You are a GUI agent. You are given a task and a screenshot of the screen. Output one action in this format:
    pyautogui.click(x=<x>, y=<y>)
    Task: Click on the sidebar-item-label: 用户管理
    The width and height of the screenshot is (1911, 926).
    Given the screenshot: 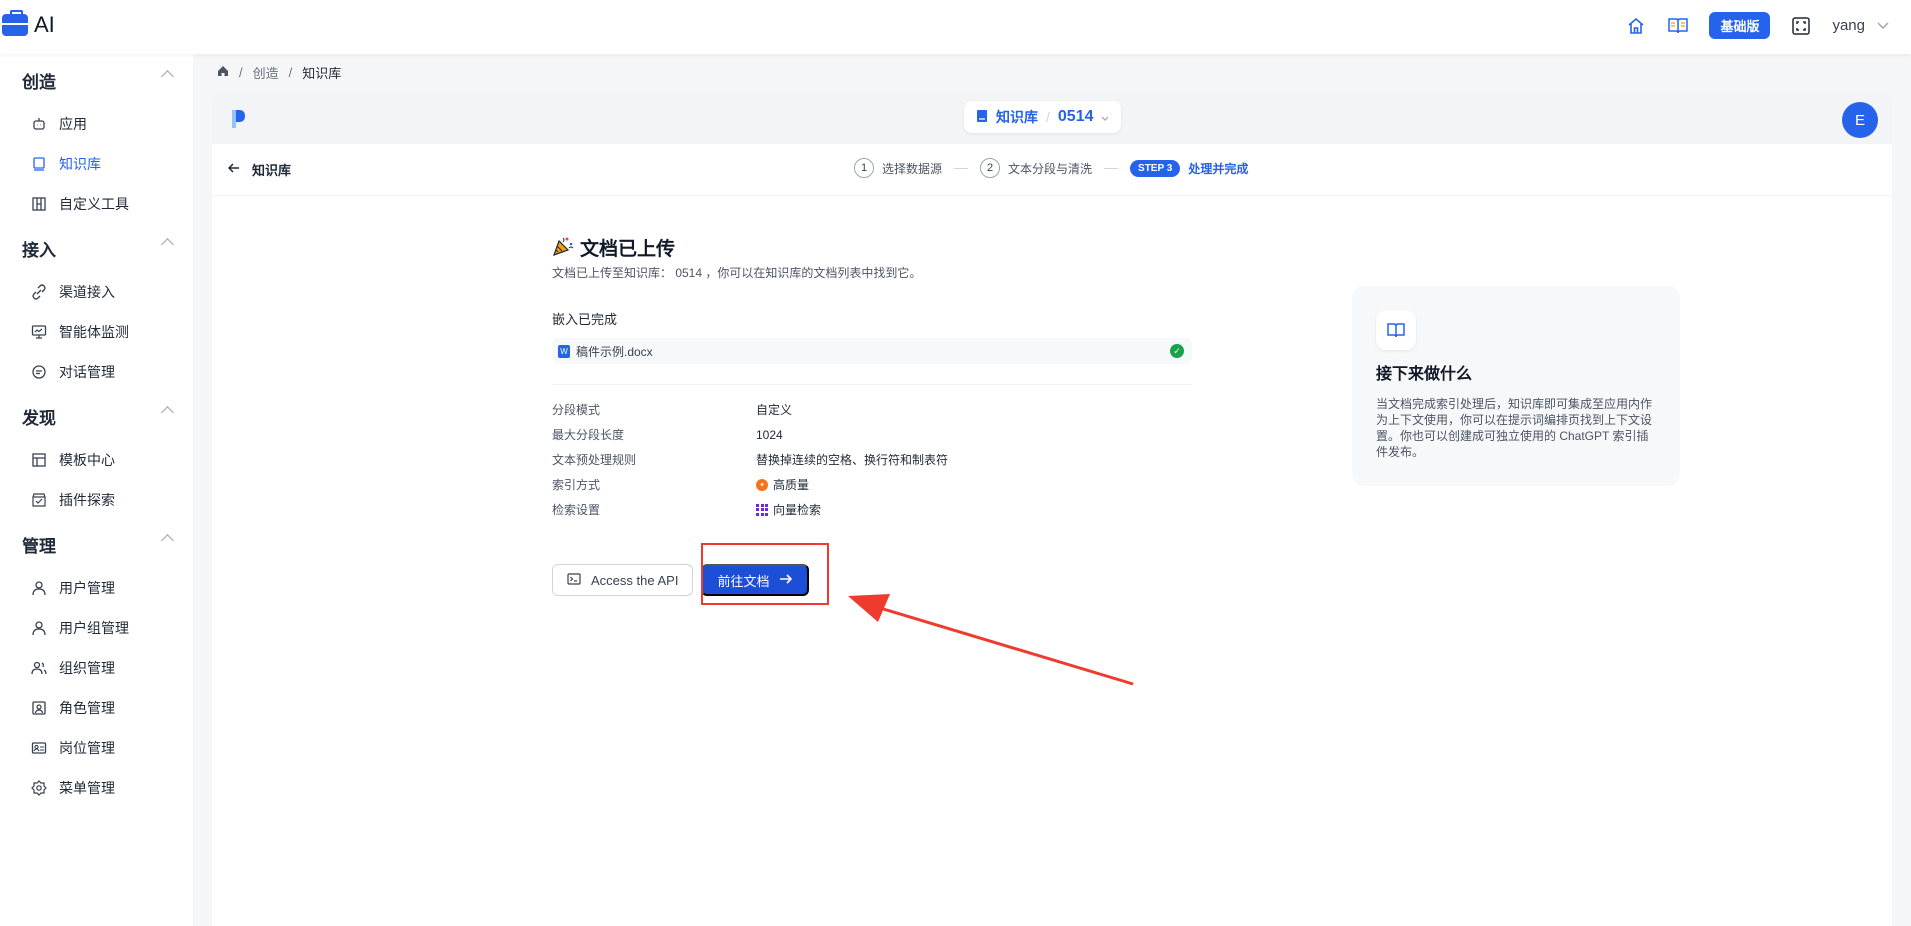 What is the action you would take?
    pyautogui.click(x=87, y=588)
    